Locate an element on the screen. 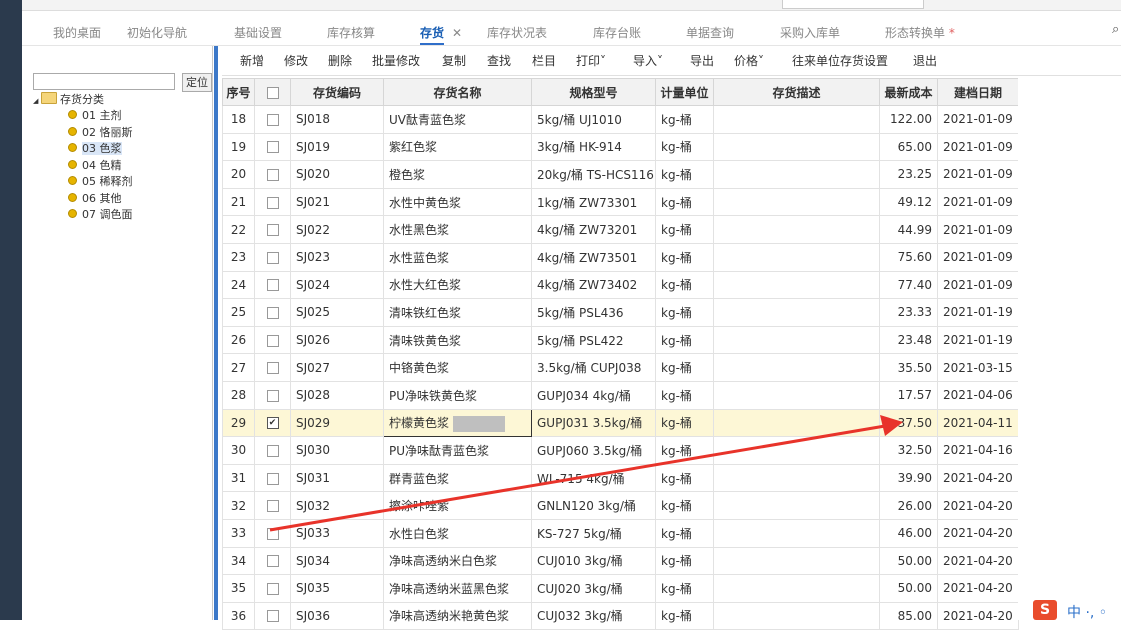 This screenshot has height=630, width=1121. cell-code: SJ025 is located at coordinates (337, 312).